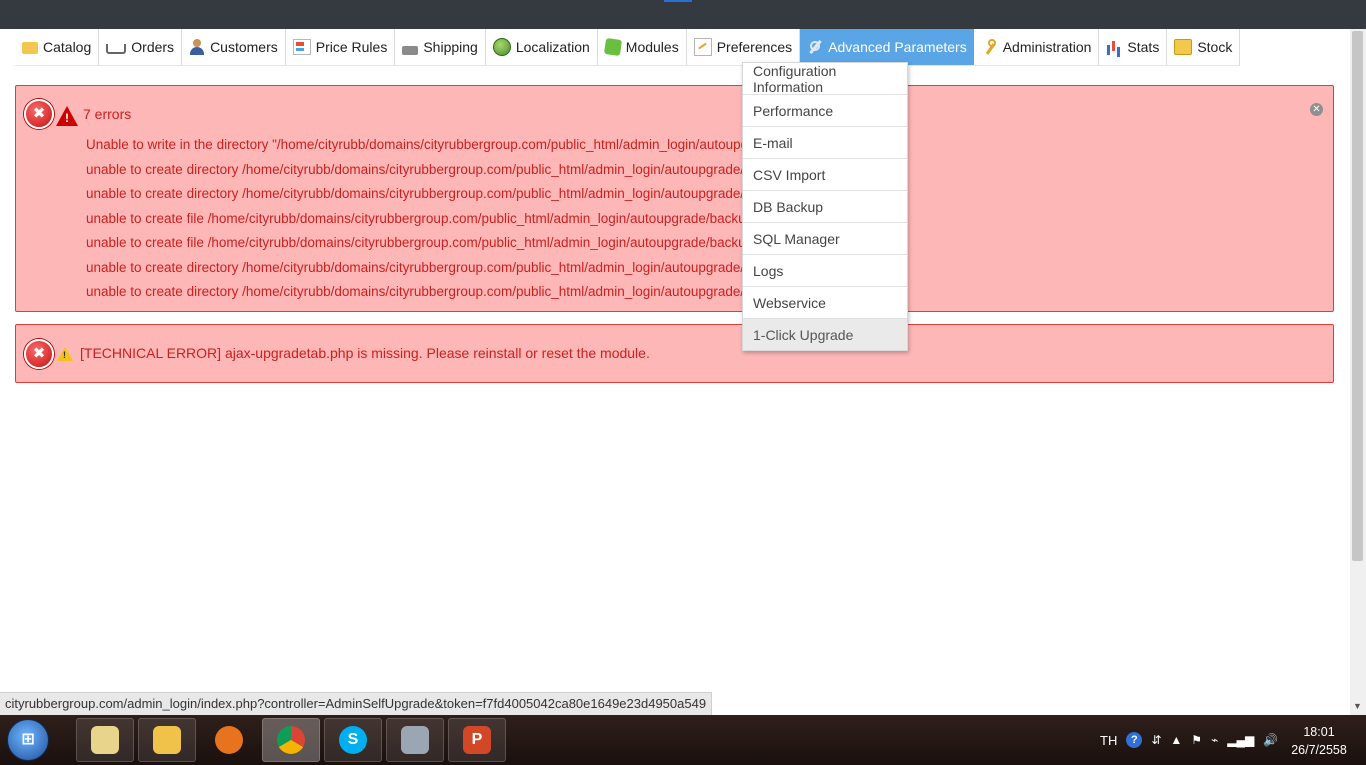 This screenshot has height=765, width=1366. I want to click on dropdown-item-performance: Performance, so click(825, 111).